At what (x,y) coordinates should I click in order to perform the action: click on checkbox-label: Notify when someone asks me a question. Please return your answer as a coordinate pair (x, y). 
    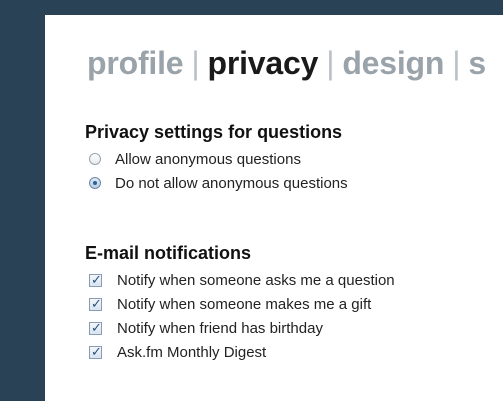
    Looking at the image, I should click on (256, 280).